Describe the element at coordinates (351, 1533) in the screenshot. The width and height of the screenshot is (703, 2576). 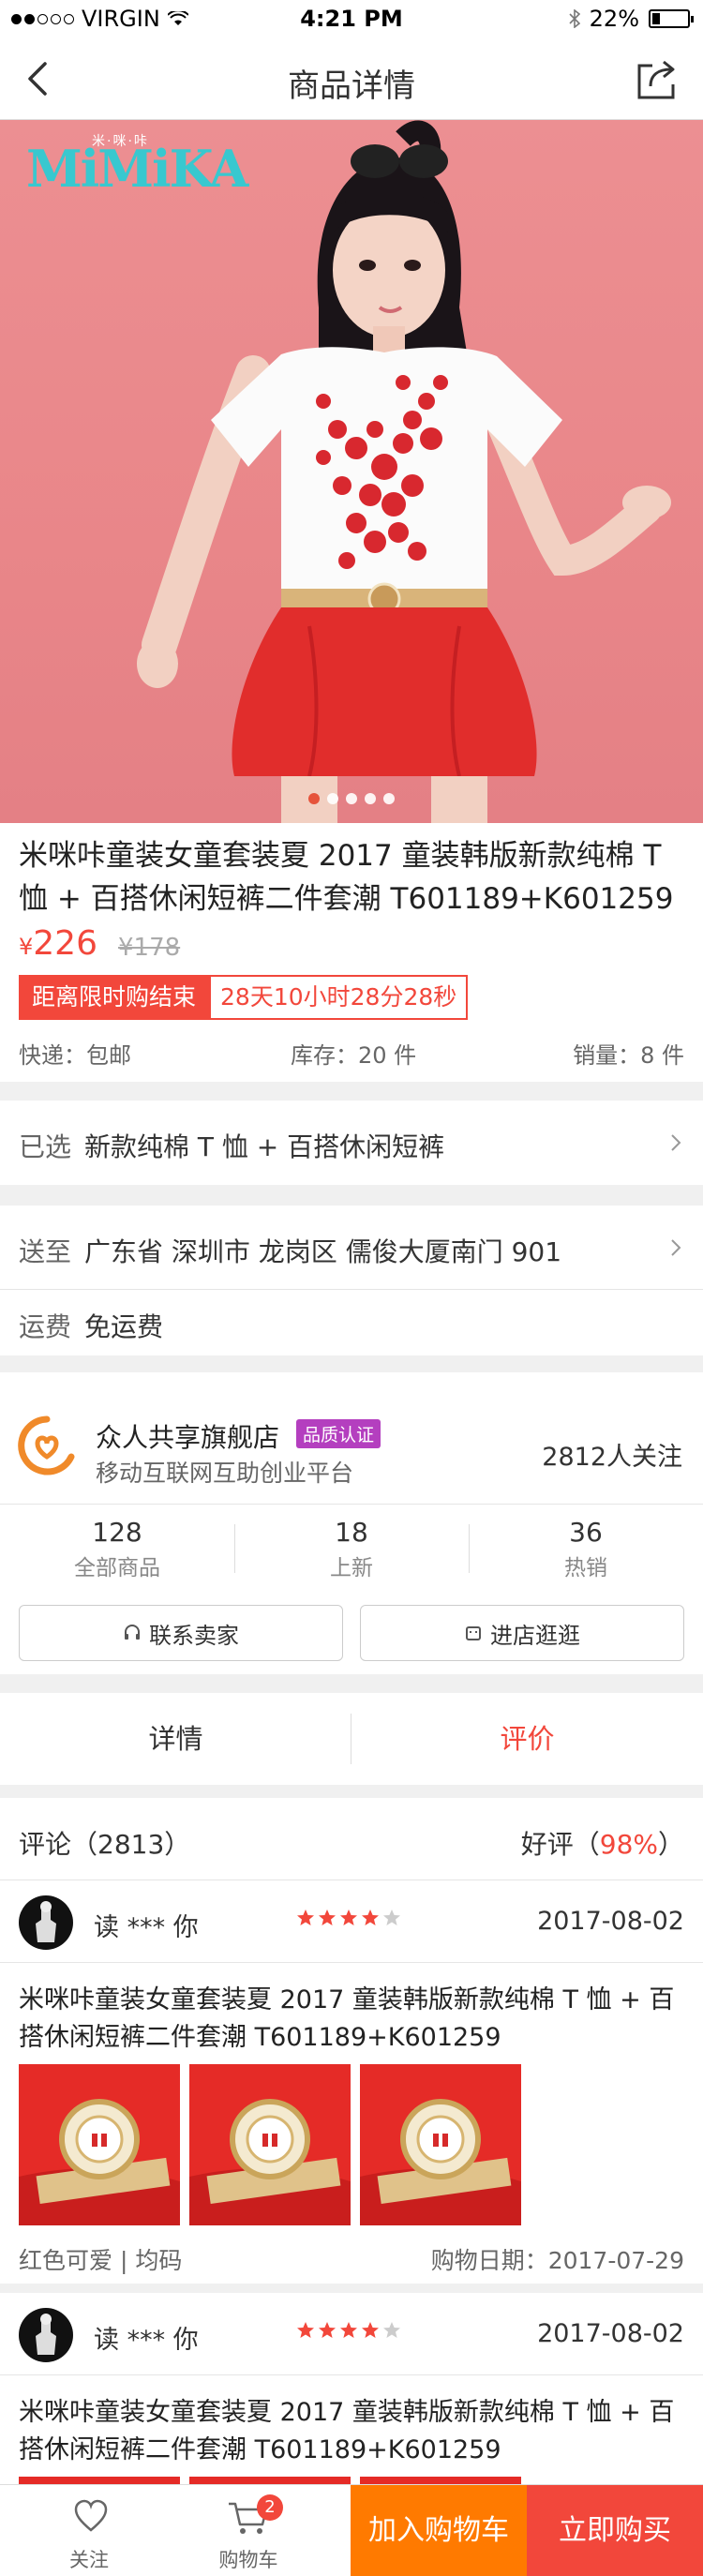
I see `stat-number: 18` at that location.